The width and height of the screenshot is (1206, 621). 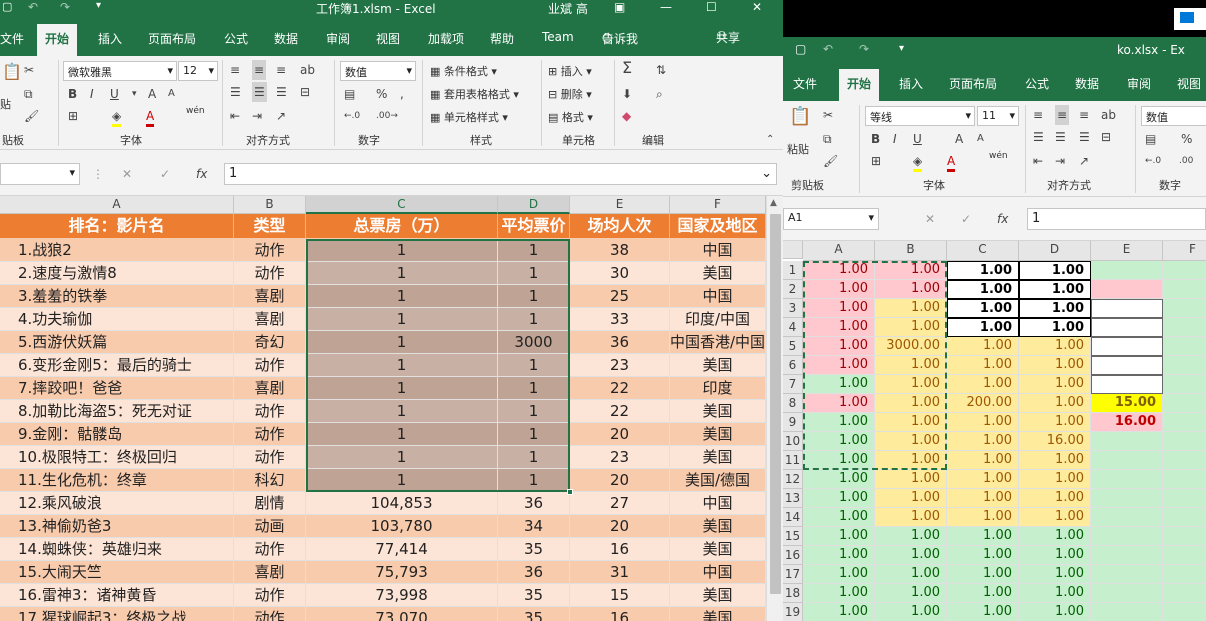 I want to click on row-header: 11, so click(x=793, y=460).